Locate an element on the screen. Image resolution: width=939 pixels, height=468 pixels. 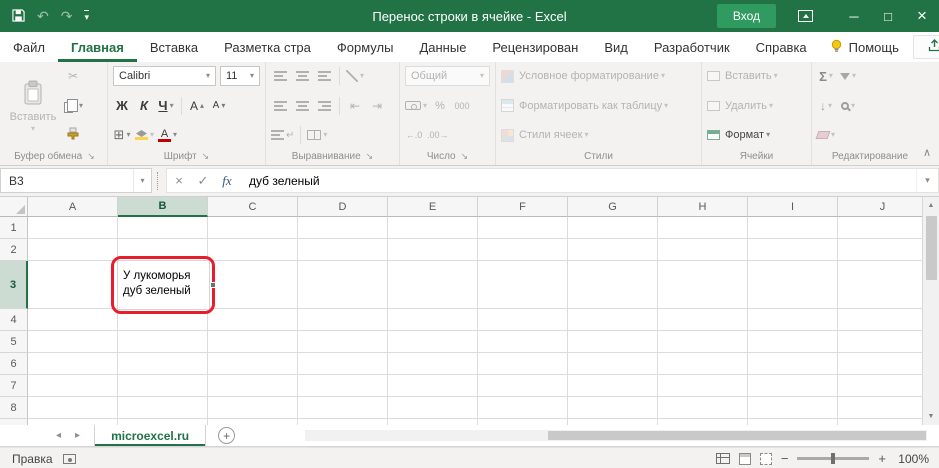
column-header-h: H is located at coordinates (703, 207).